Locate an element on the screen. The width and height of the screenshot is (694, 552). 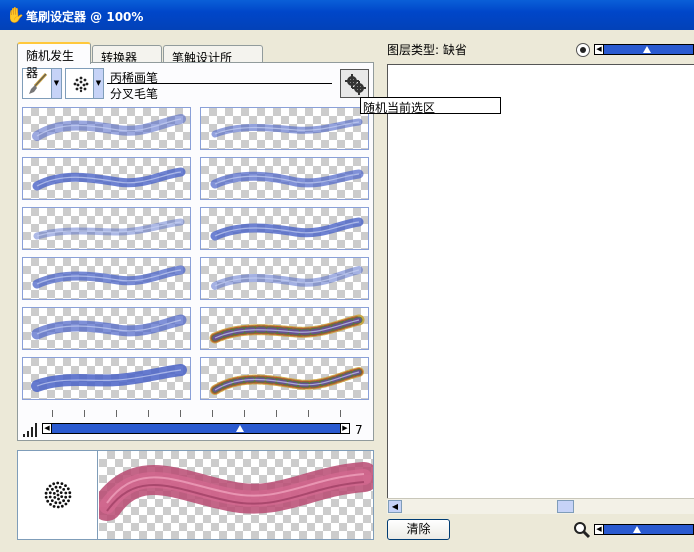
size-bars-icon is located at coordinates (30, 431).